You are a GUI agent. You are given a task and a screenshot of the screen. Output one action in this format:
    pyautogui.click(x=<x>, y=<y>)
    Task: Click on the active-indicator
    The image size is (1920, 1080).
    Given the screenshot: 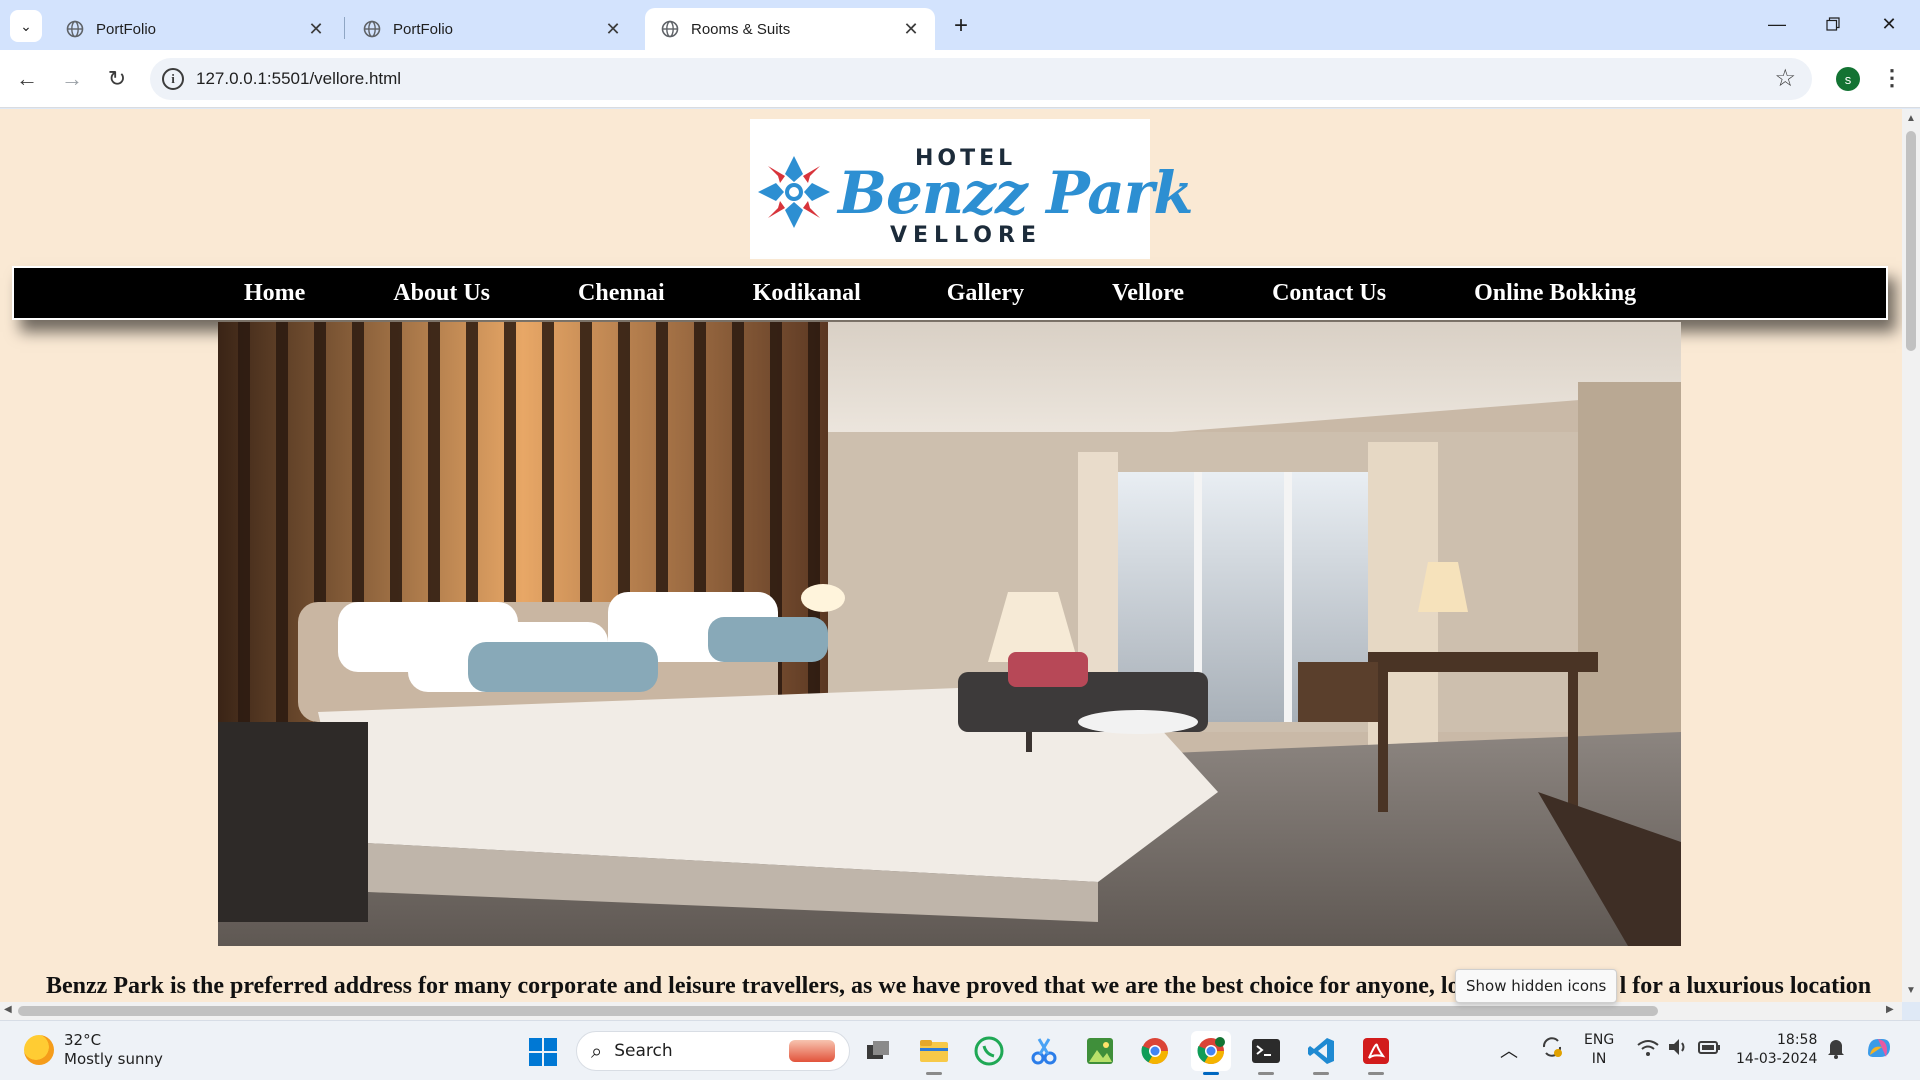 What is the action you would take?
    pyautogui.click(x=1211, y=1073)
    